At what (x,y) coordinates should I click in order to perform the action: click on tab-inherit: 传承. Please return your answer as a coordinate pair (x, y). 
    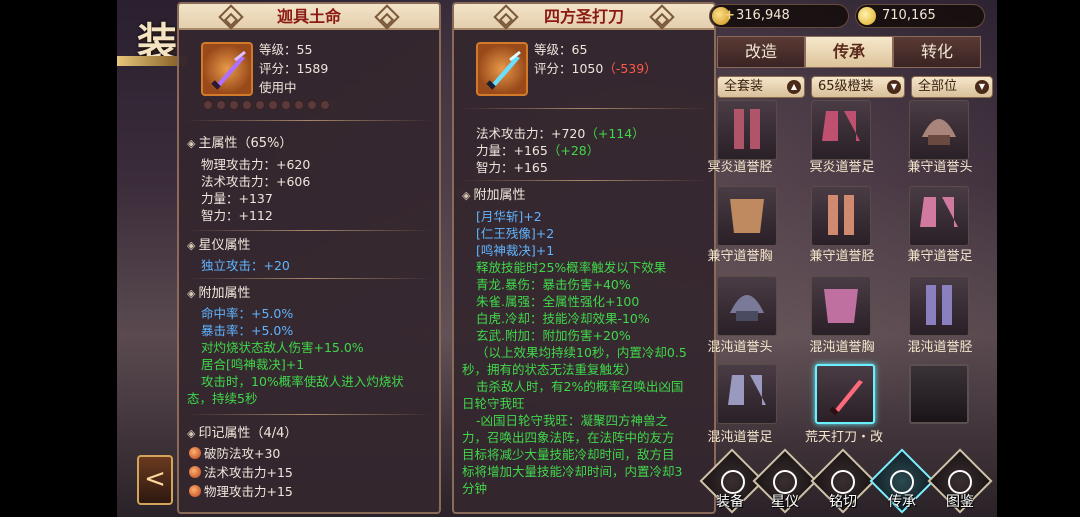
    Looking at the image, I should click on (849, 52).